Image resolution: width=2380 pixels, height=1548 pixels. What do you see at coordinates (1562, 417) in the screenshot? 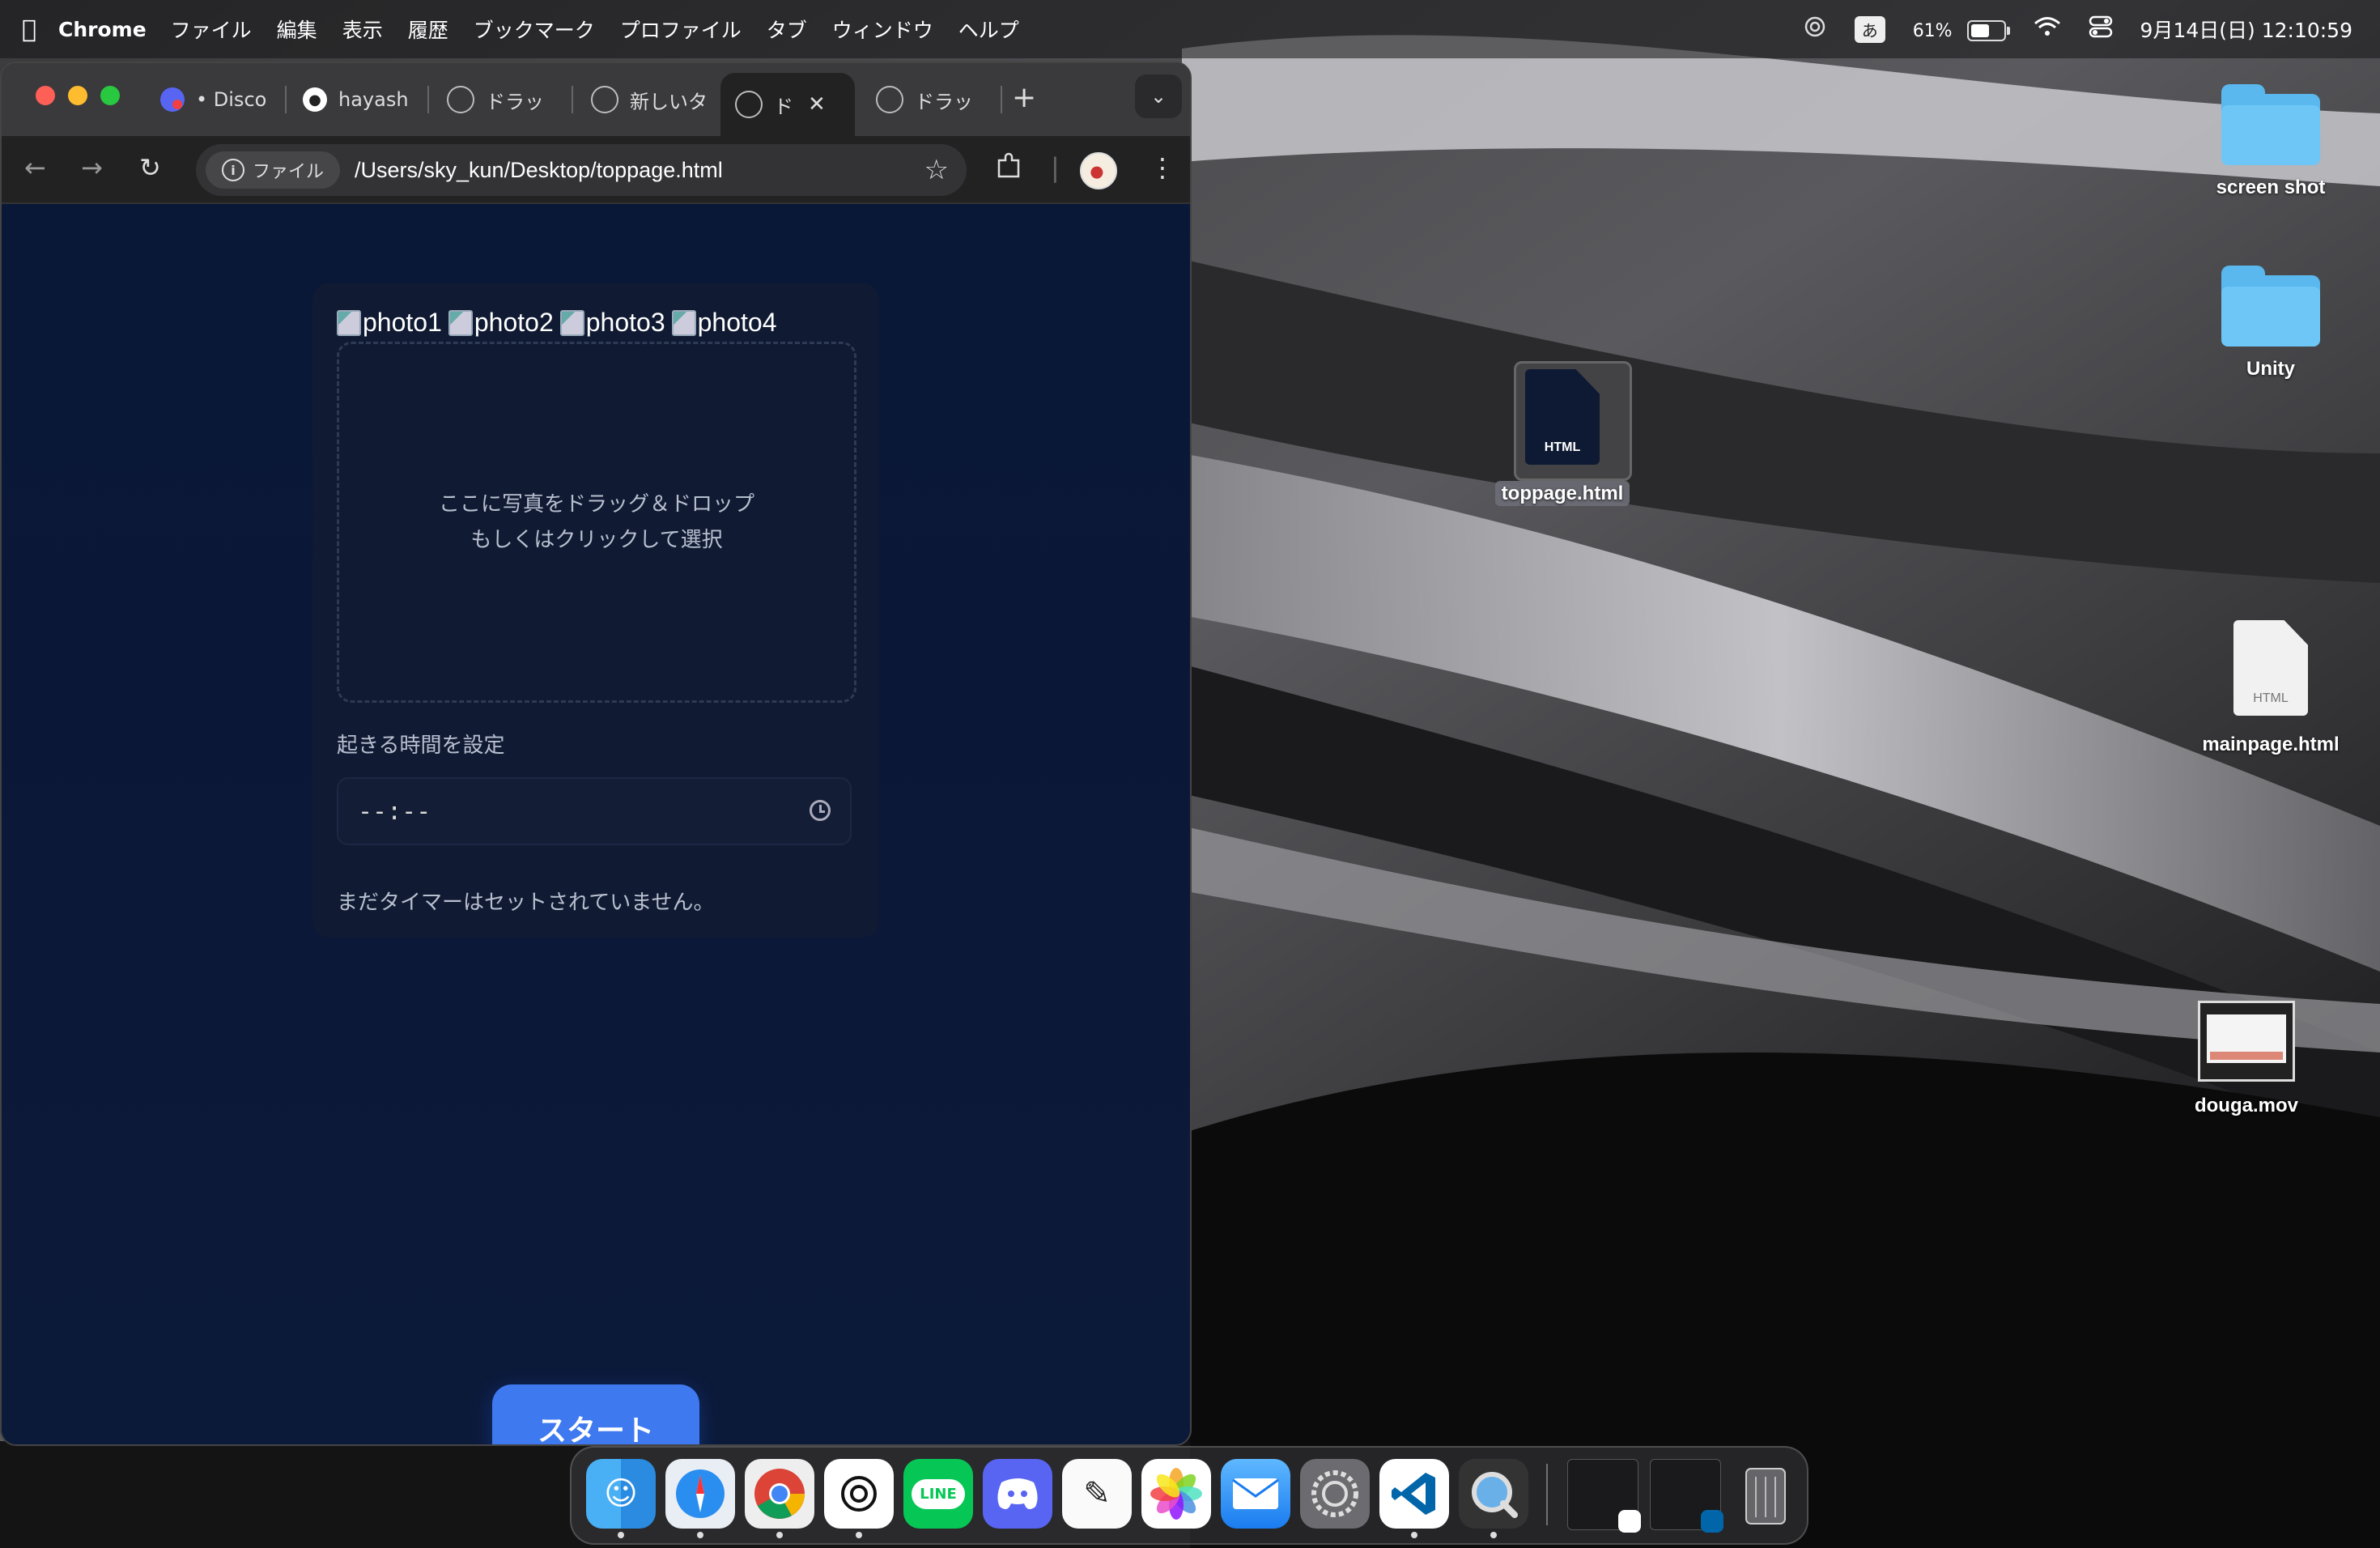
I see `html-file-icon: HTML` at bounding box center [1562, 417].